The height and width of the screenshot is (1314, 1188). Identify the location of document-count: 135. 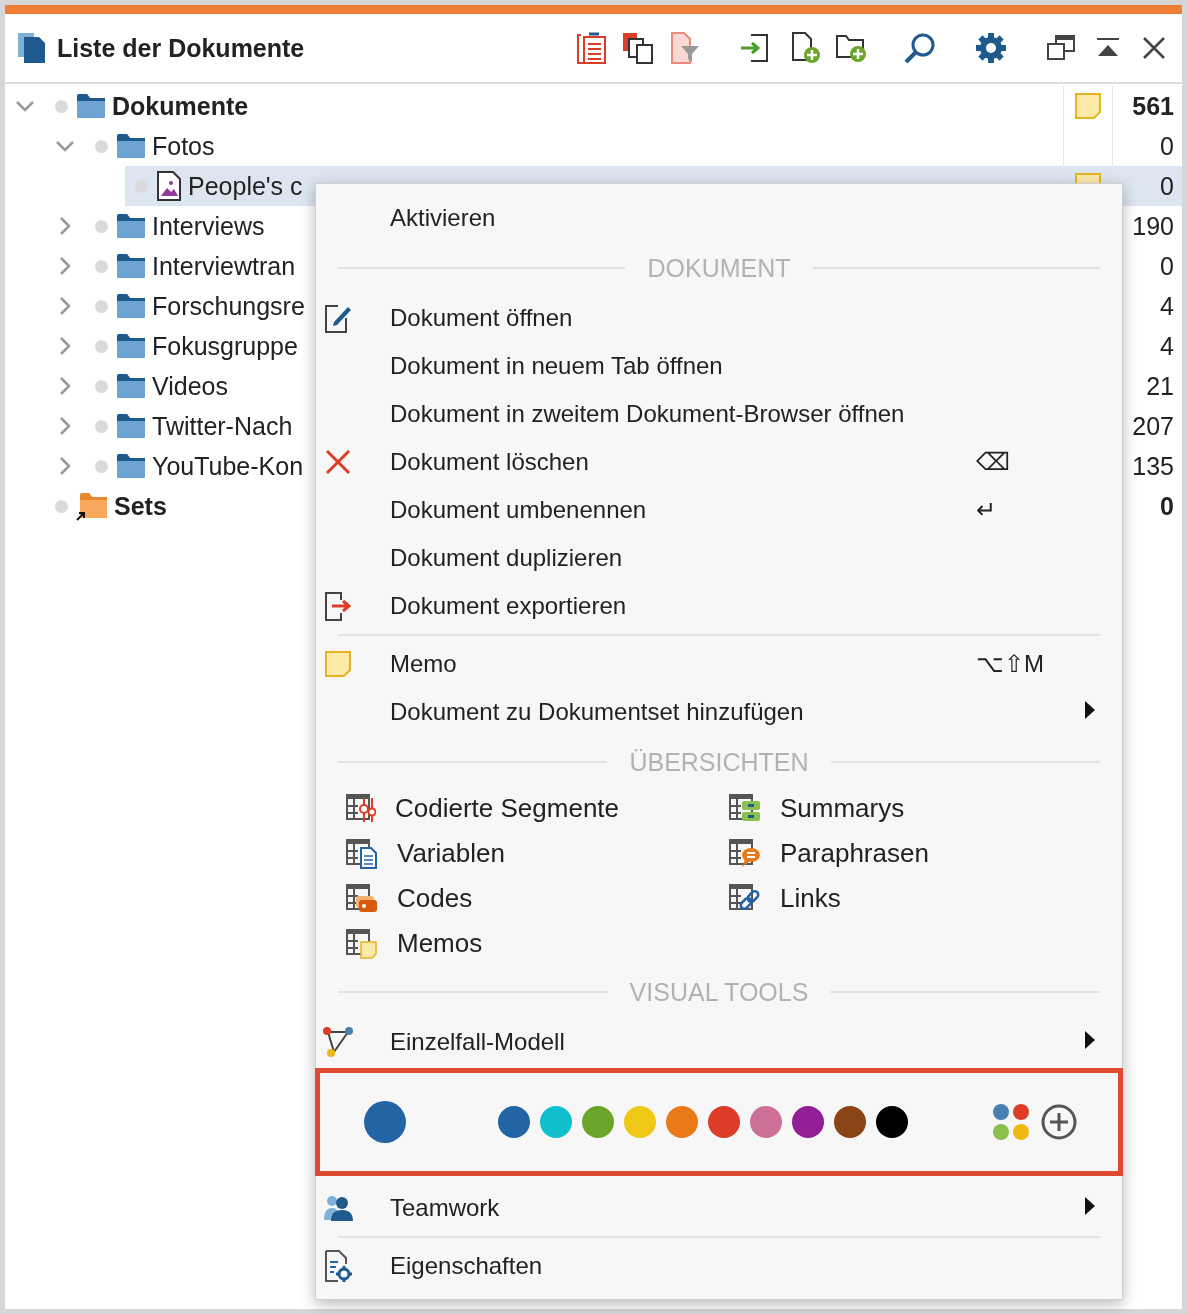
(1153, 466).